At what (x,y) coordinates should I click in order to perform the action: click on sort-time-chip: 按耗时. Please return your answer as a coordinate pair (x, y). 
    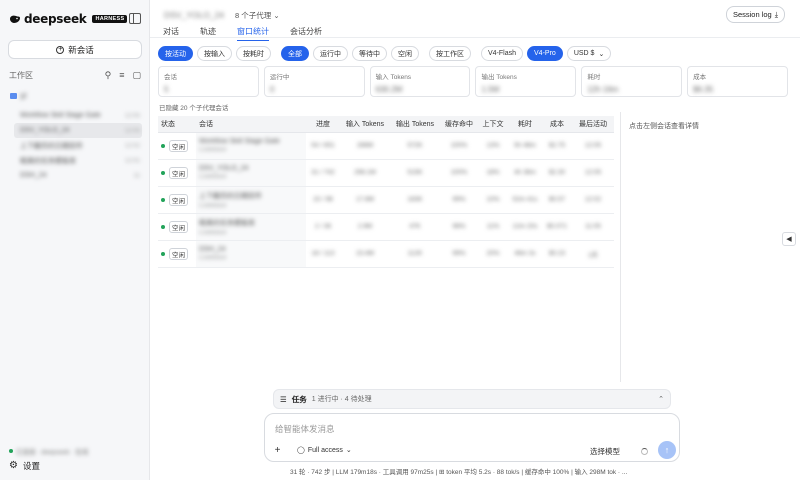
    Looking at the image, I should click on (253, 53).